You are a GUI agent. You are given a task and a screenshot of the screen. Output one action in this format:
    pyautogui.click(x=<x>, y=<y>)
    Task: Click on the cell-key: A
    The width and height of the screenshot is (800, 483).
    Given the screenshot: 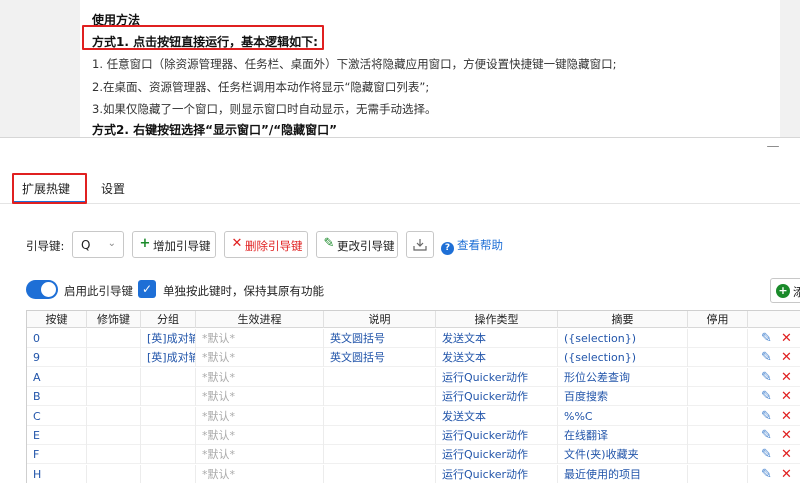 What is the action you would take?
    pyautogui.click(x=57, y=377)
    